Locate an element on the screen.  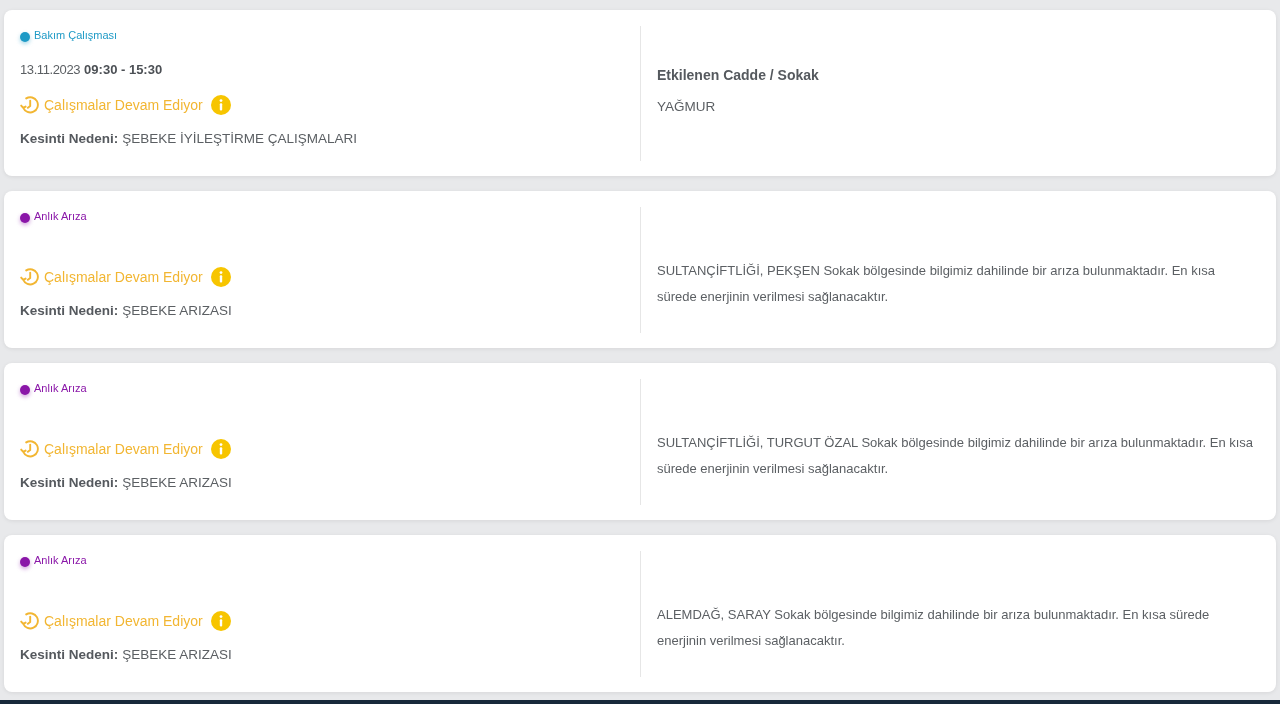
reason-text: ŞEBEKE İYİLEŞTİRME ÇALIŞMALARI is located at coordinates (240, 139).